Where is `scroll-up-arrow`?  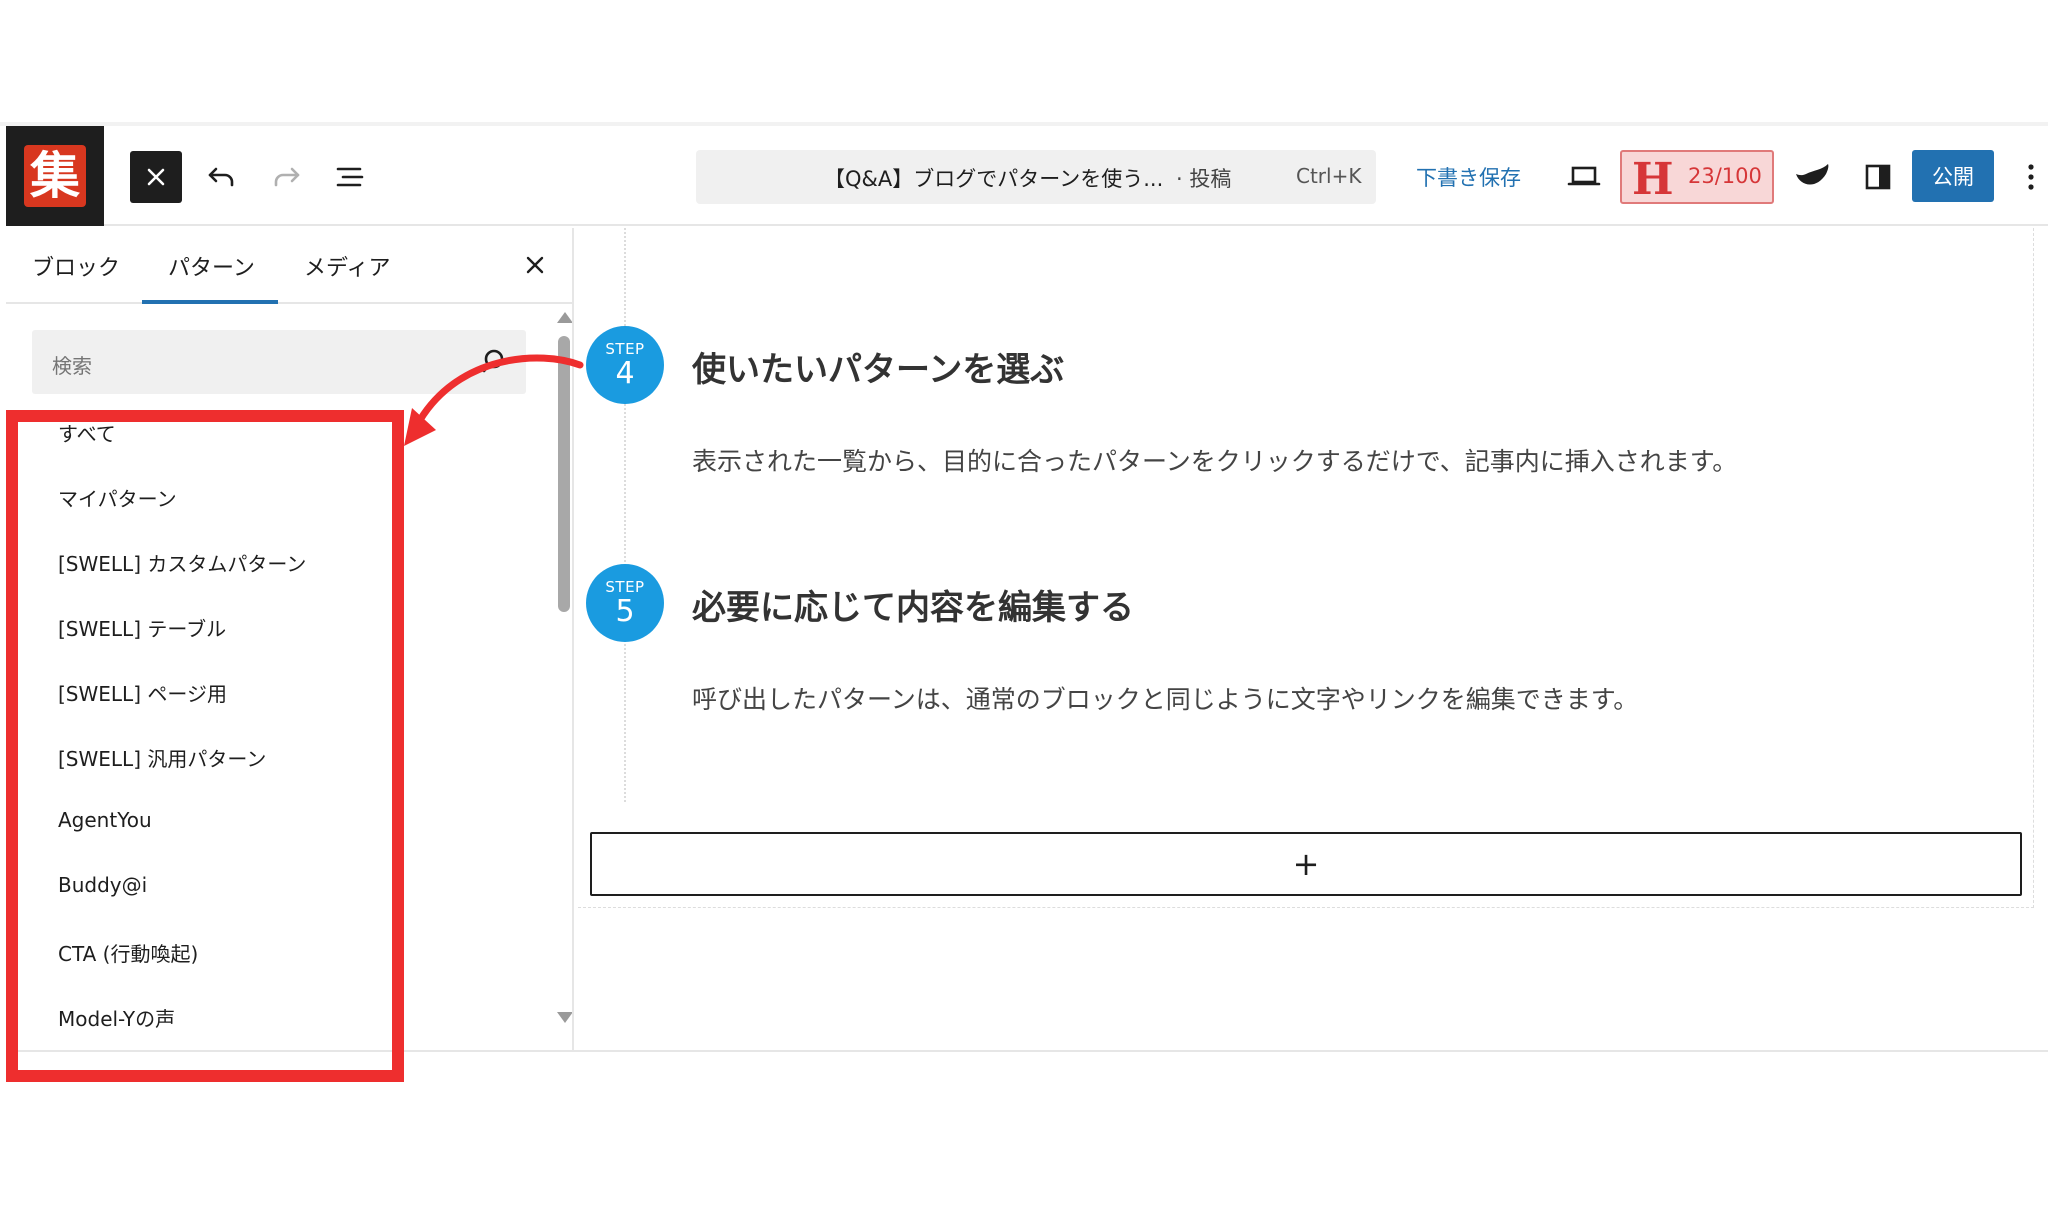
scroll-up-arrow is located at coordinates (564, 317).